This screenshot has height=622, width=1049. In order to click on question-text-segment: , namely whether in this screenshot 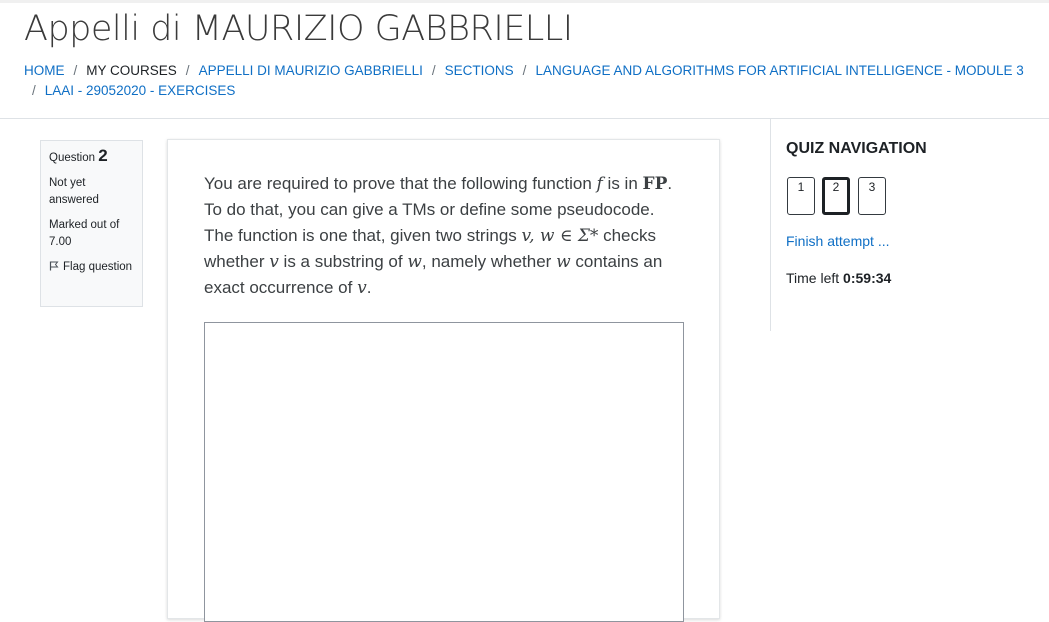, I will do `click(489, 261)`.